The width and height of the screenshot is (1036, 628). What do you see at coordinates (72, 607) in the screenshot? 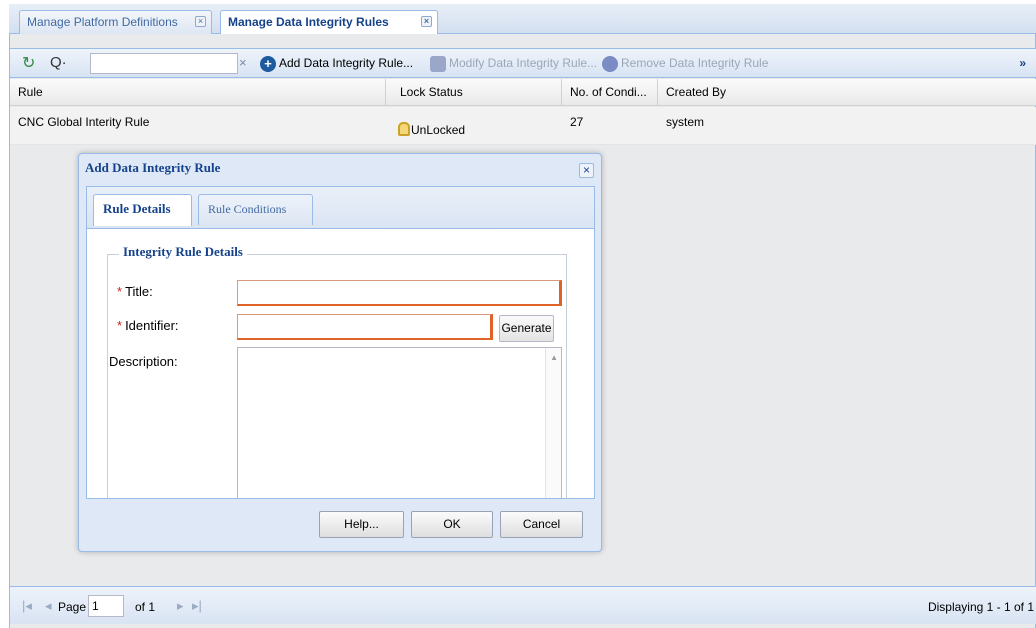
I see `page-label: Page` at bounding box center [72, 607].